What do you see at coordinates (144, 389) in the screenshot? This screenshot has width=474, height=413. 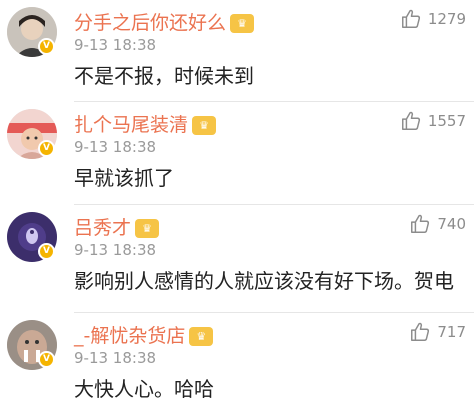 I see `comment-text: 大快人心。哈哈` at bounding box center [144, 389].